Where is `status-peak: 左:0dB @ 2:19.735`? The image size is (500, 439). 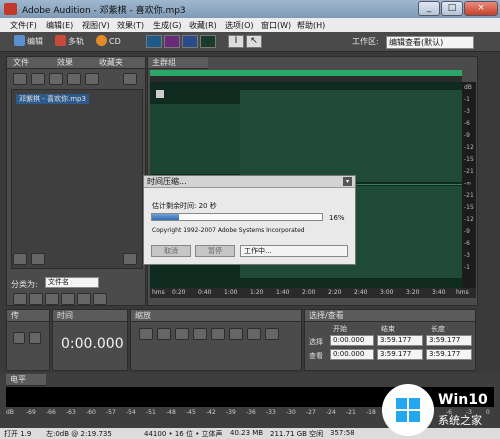 status-peak: 左:0dB @ 2:19.735 is located at coordinates (79, 434).